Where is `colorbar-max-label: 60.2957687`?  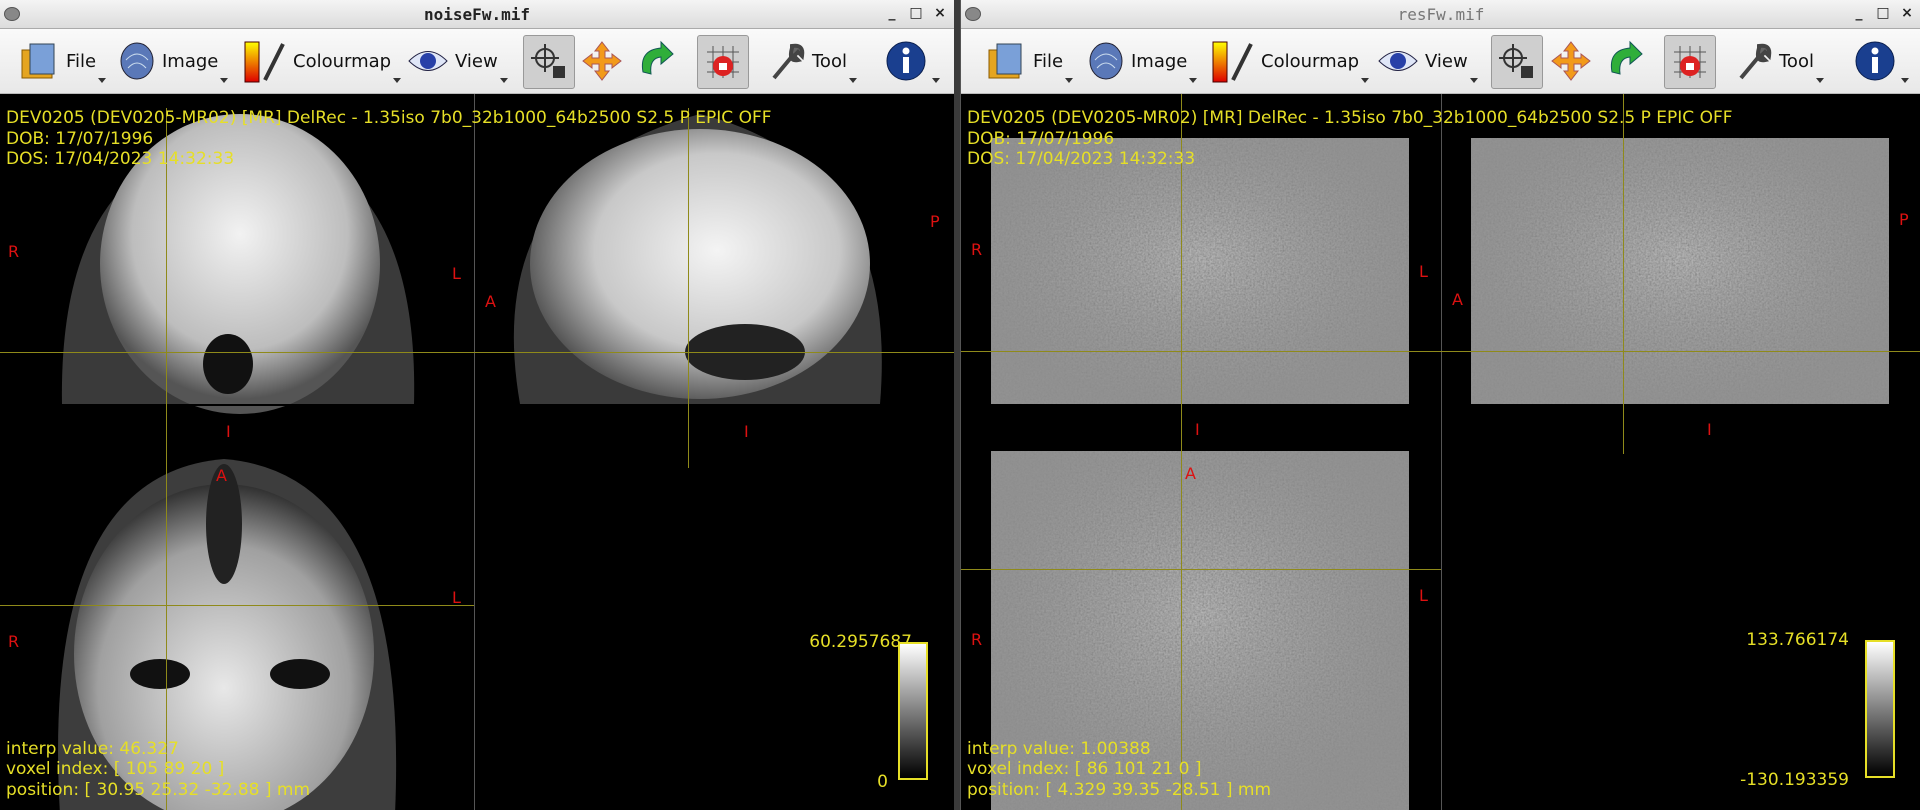 colorbar-max-label: 60.2957687 is located at coordinates (860, 642).